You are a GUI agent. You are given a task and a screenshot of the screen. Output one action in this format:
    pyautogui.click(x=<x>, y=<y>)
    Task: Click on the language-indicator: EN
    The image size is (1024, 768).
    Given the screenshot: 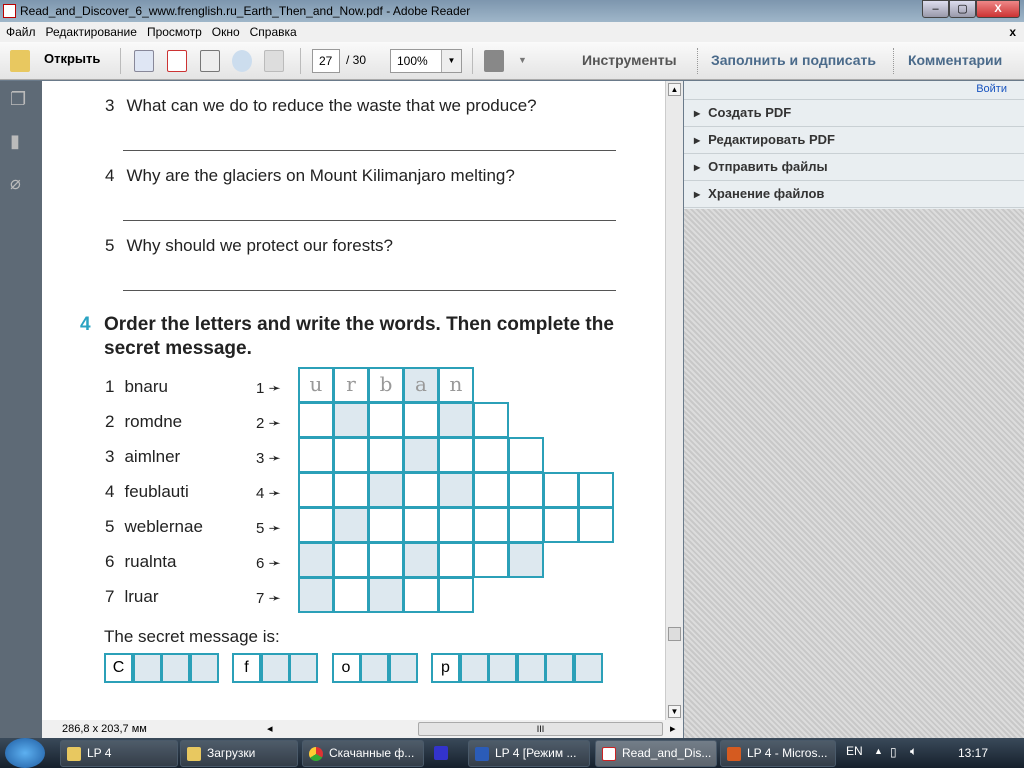 What is the action you would take?
    pyautogui.click(x=854, y=751)
    